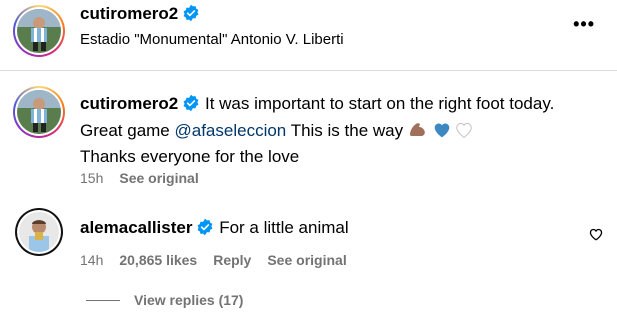 This screenshot has width=617, height=336. What do you see at coordinates (125, 130) in the screenshot?
I see `caption-body-2: Great game` at bounding box center [125, 130].